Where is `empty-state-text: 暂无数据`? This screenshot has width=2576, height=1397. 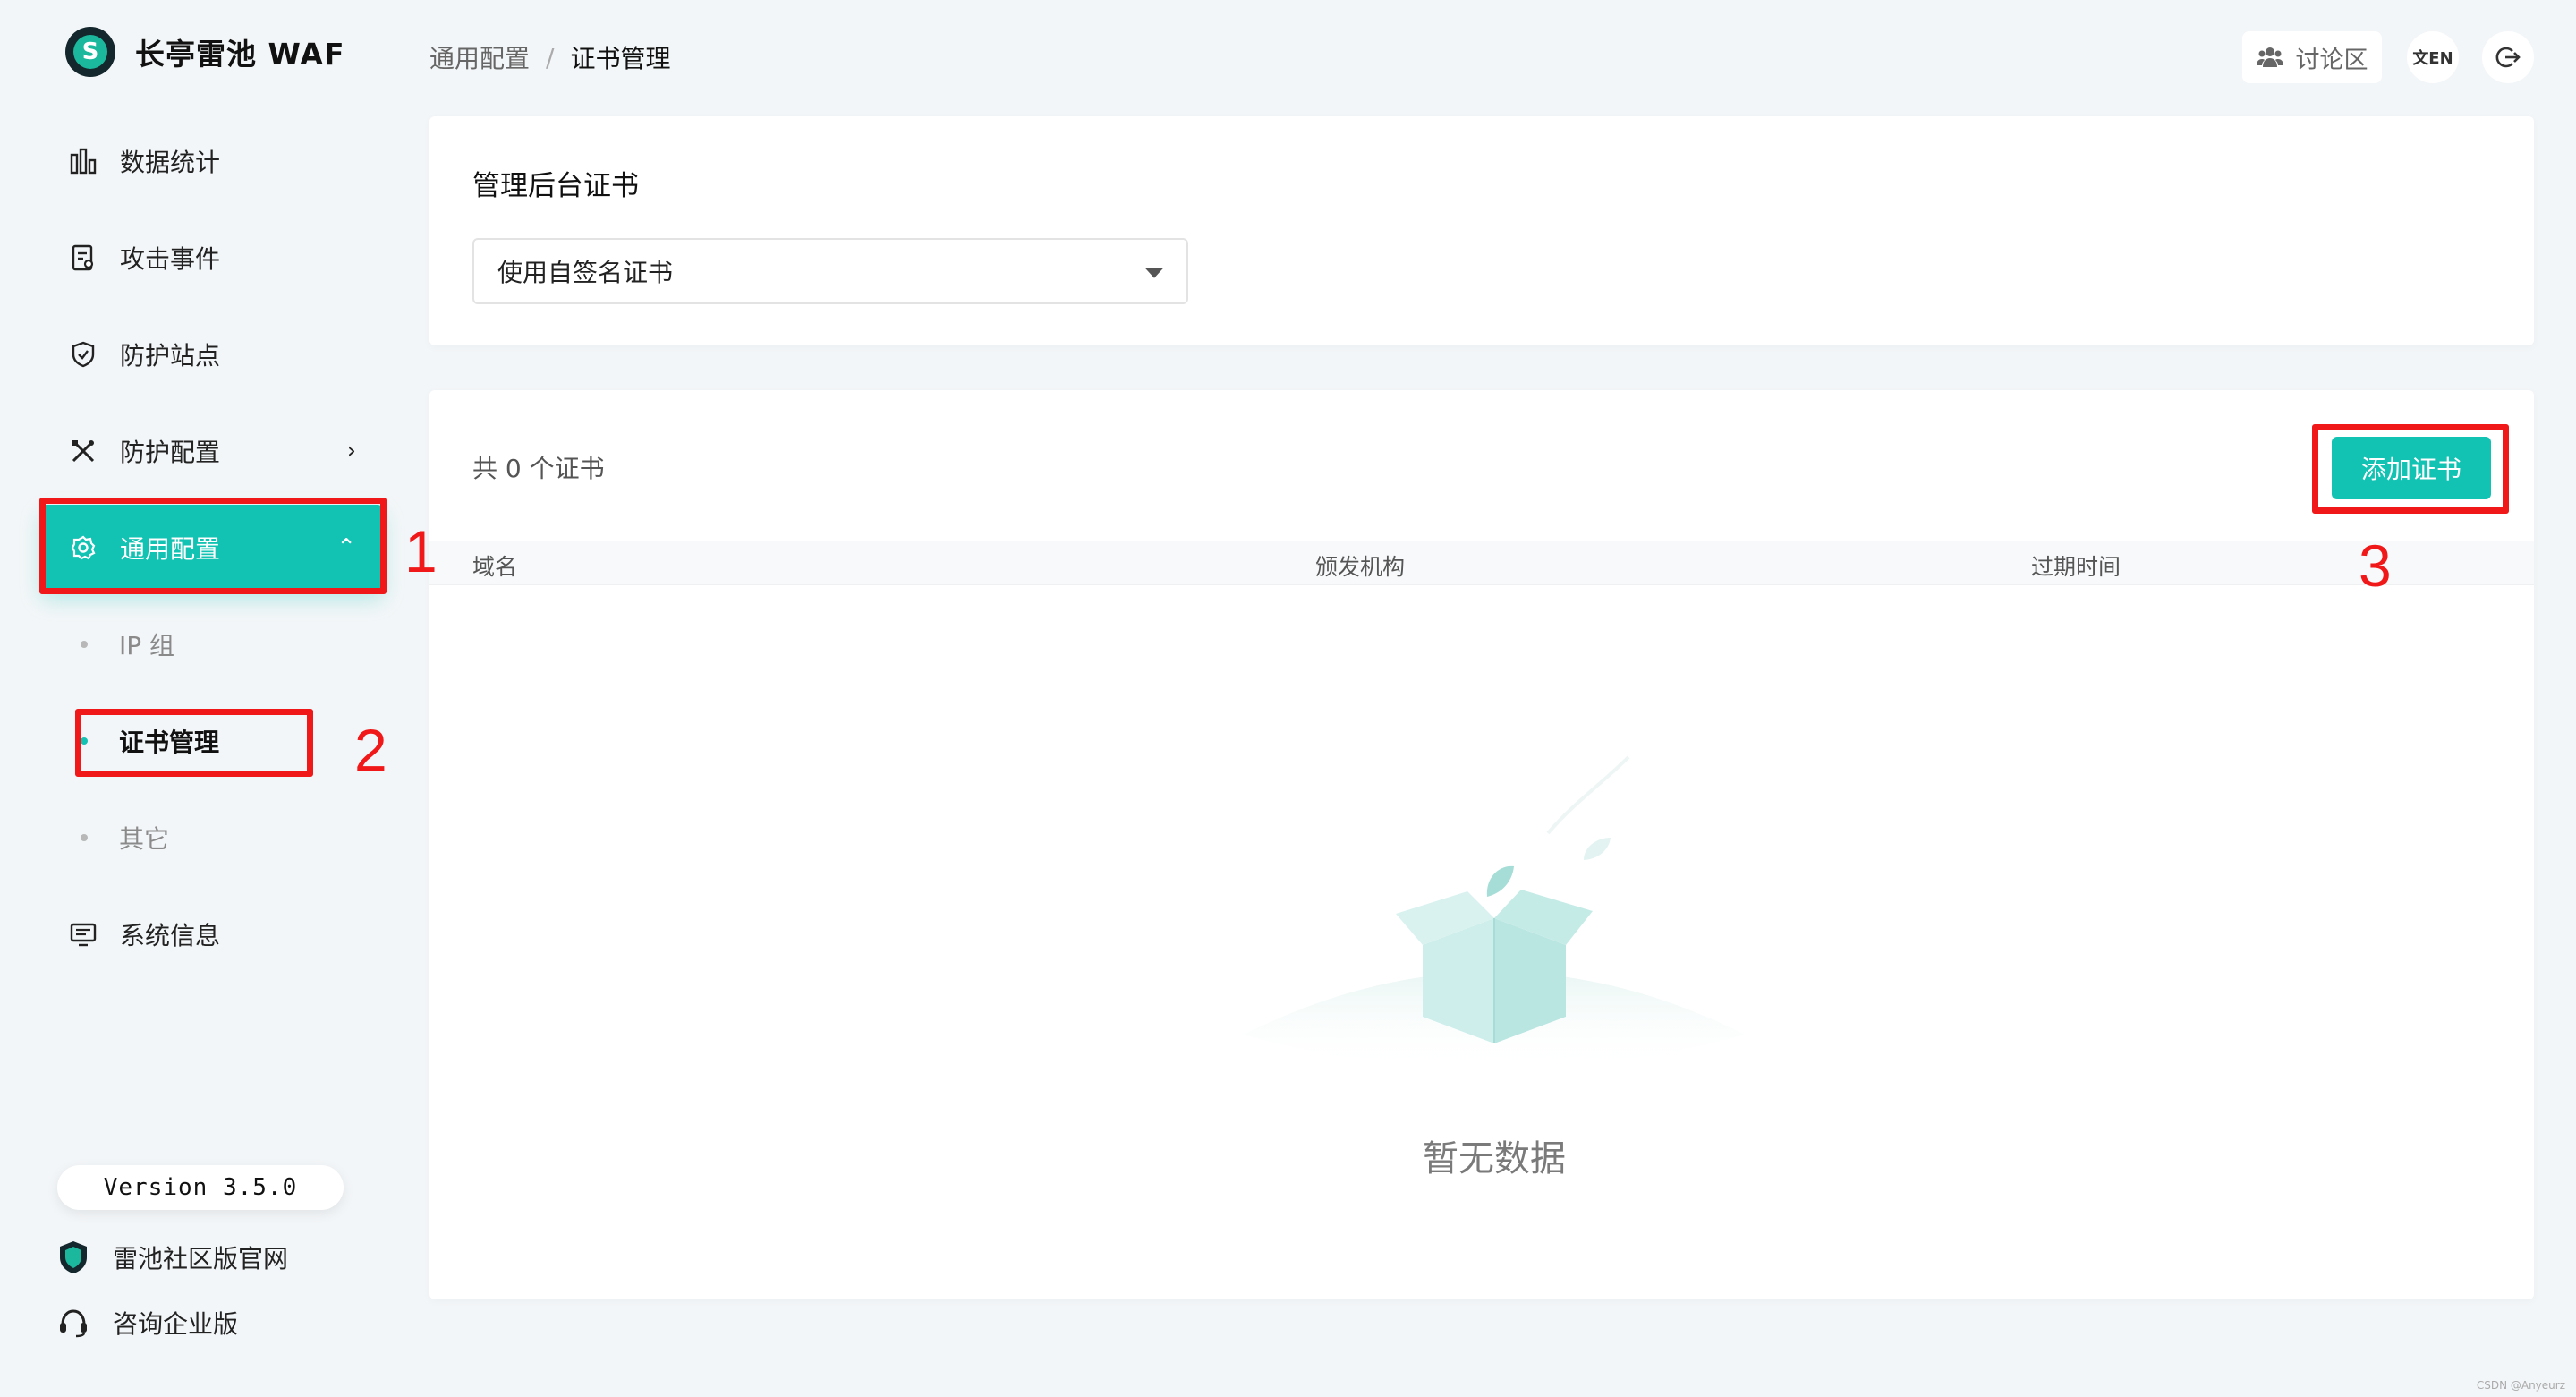 empty-state-text: 暂无数据 is located at coordinates (1494, 1159).